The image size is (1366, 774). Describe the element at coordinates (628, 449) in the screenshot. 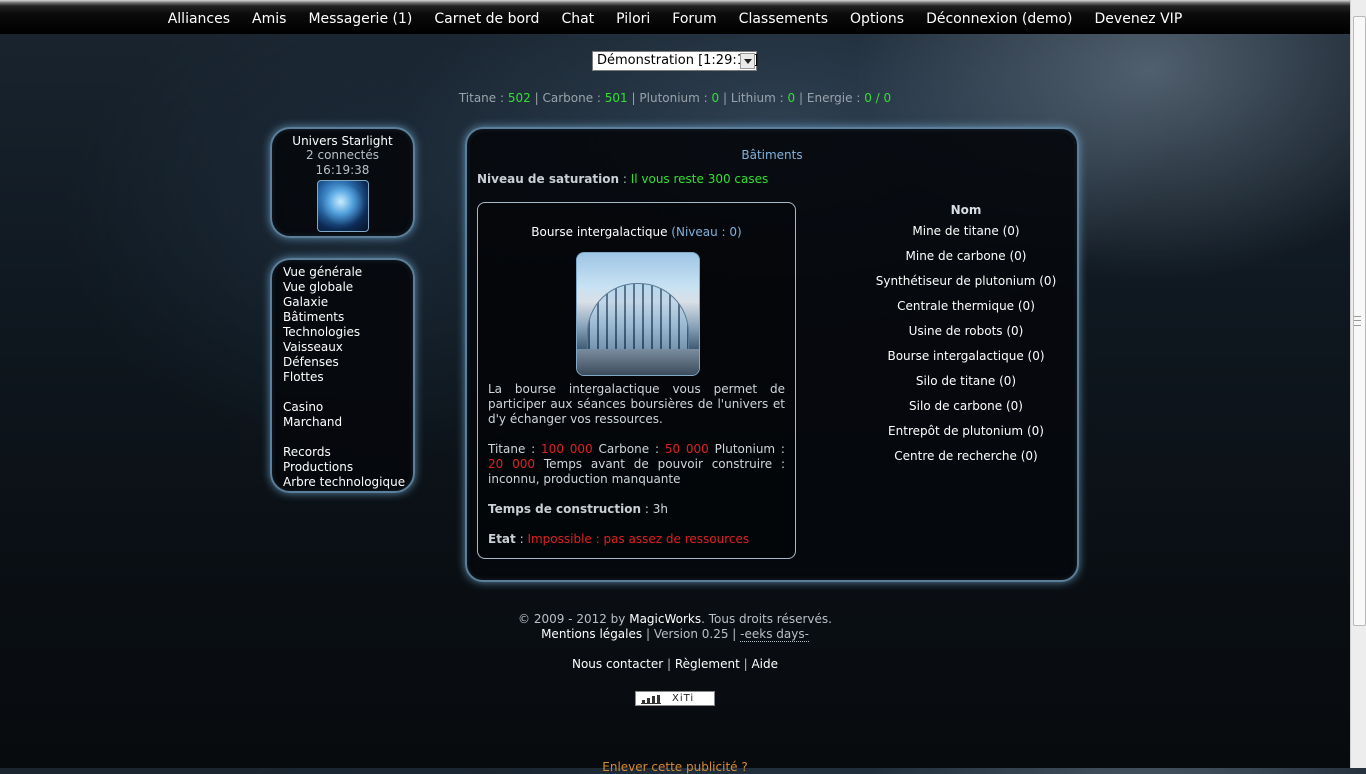

I see `cost-carbone-label: Carbone :` at that location.